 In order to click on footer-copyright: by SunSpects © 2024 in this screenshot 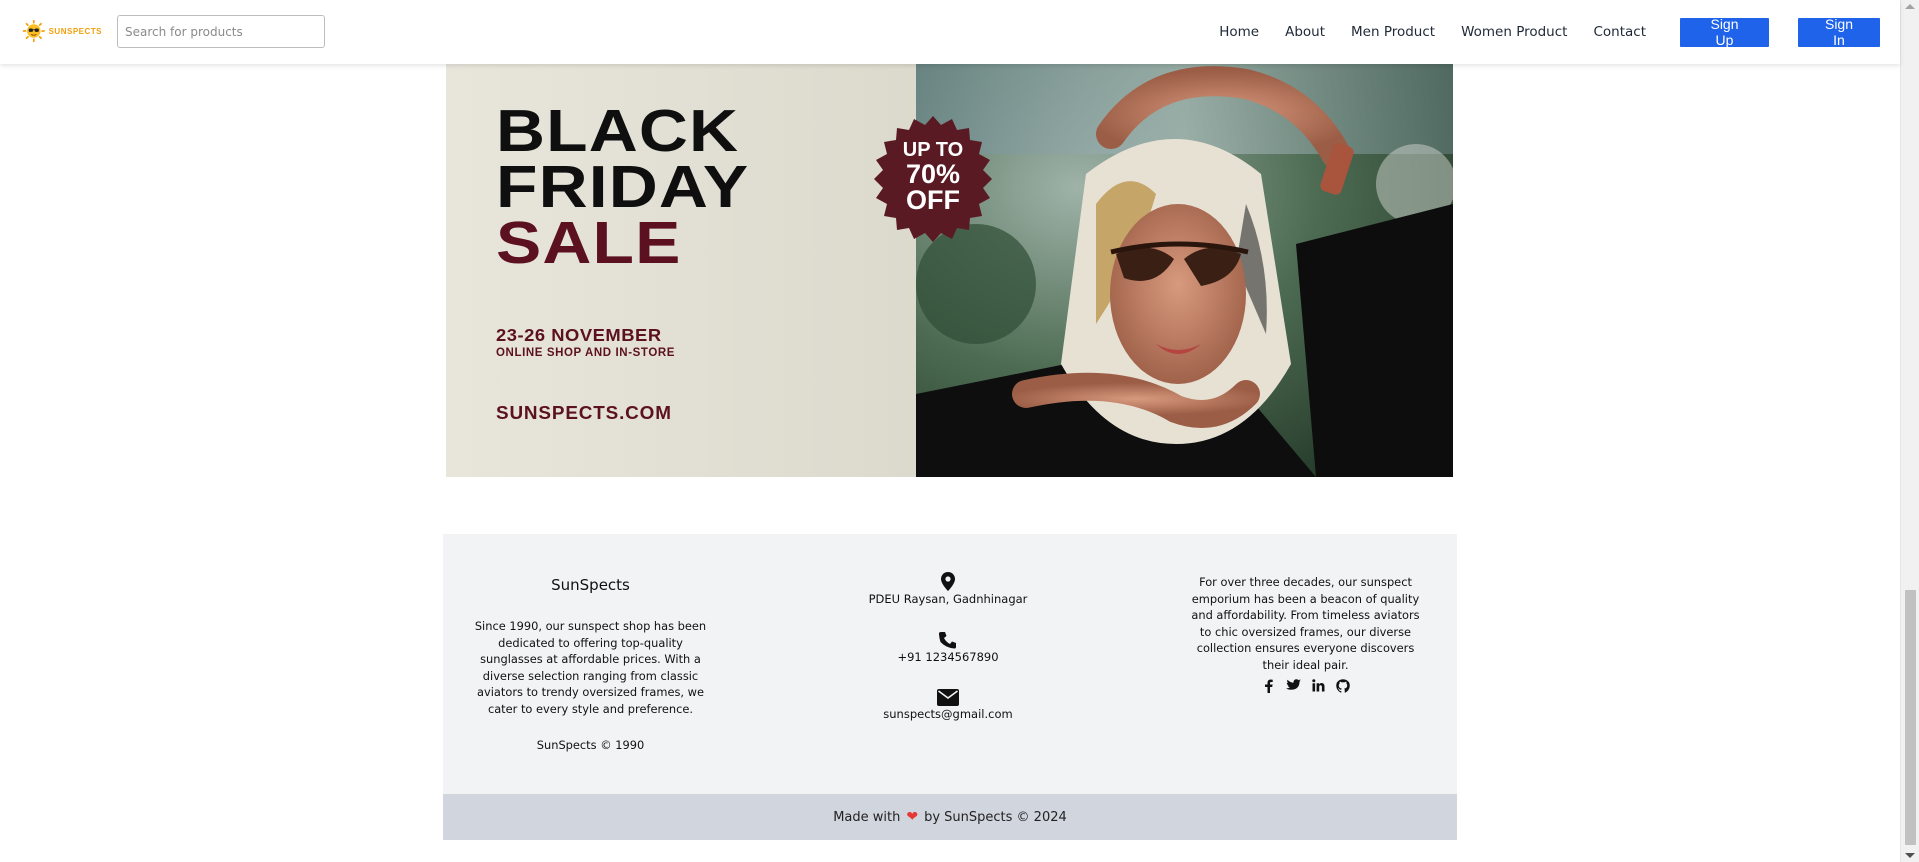, I will do `click(995, 817)`.